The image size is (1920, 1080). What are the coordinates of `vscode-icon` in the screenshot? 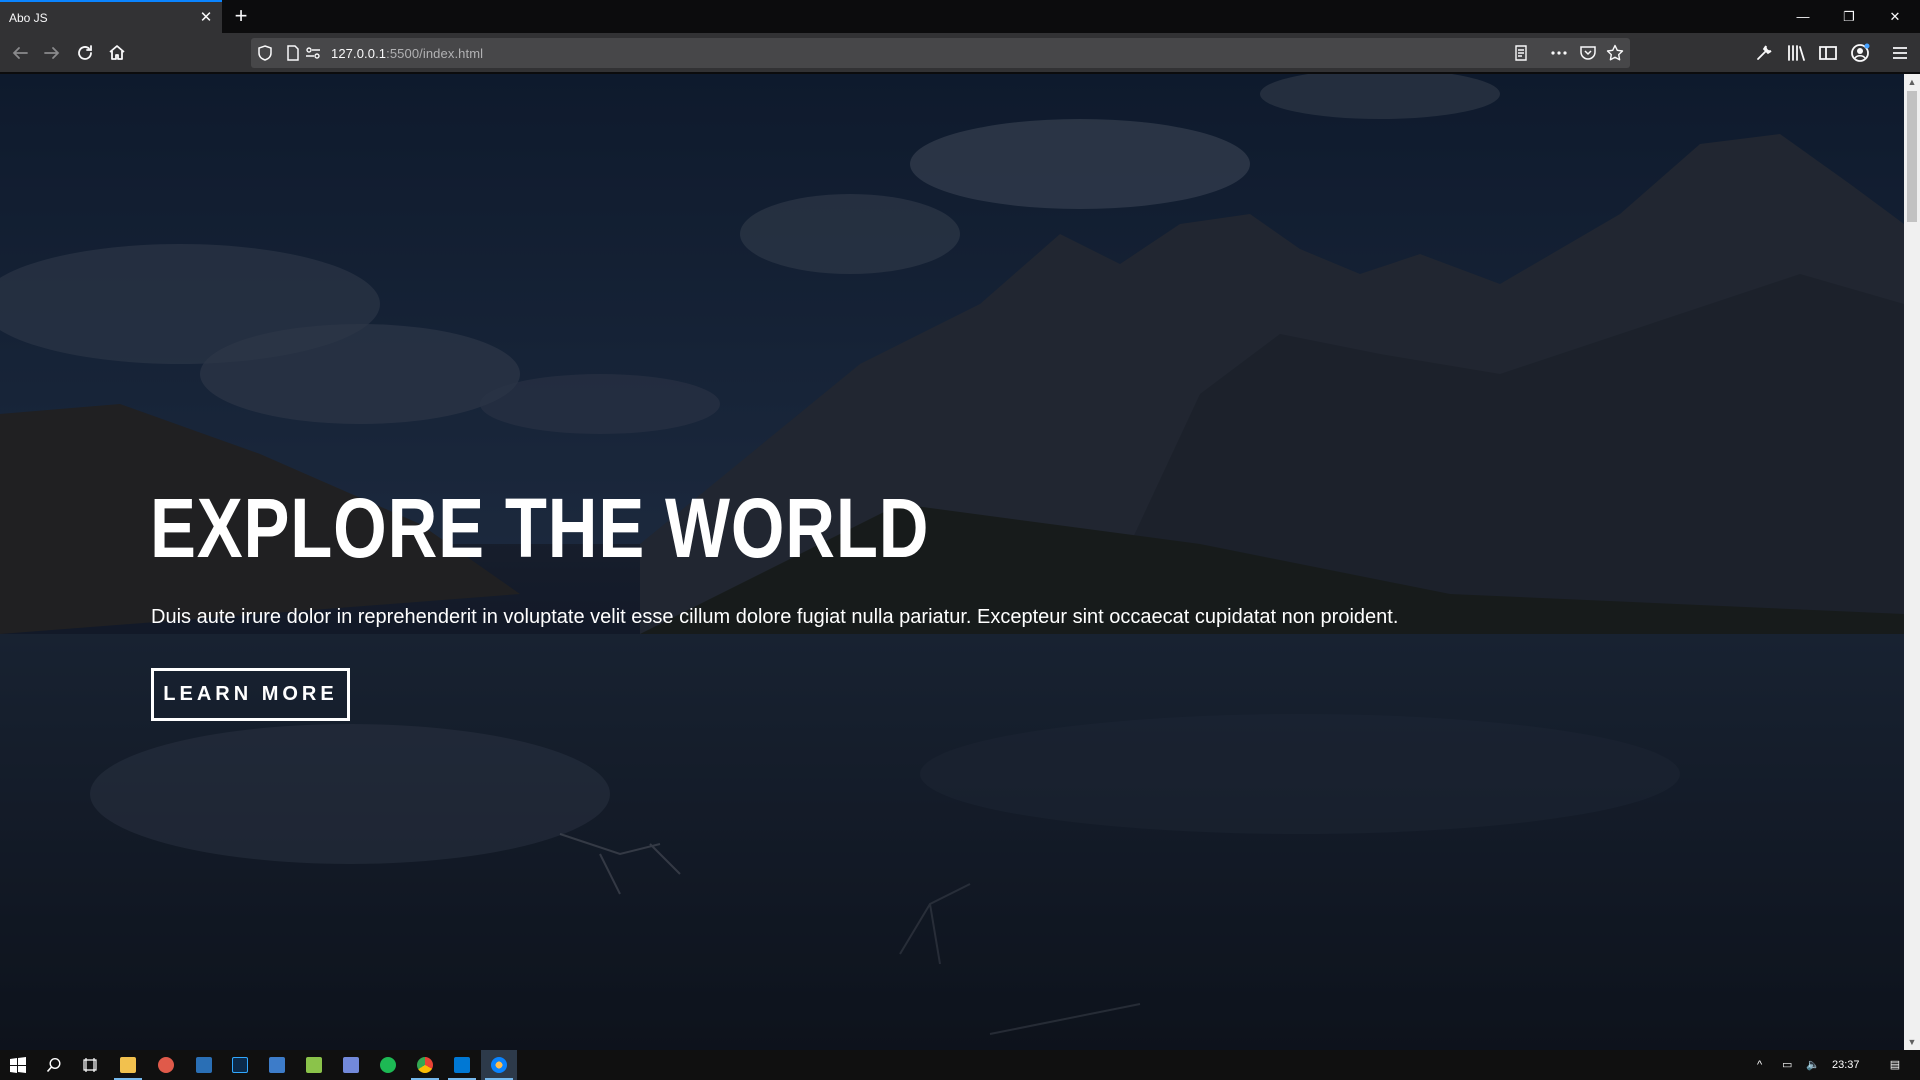 It's located at (462, 1065).